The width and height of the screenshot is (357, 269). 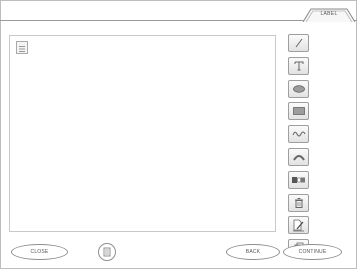 I want to click on color-swatch-icon, so click(x=298, y=179).